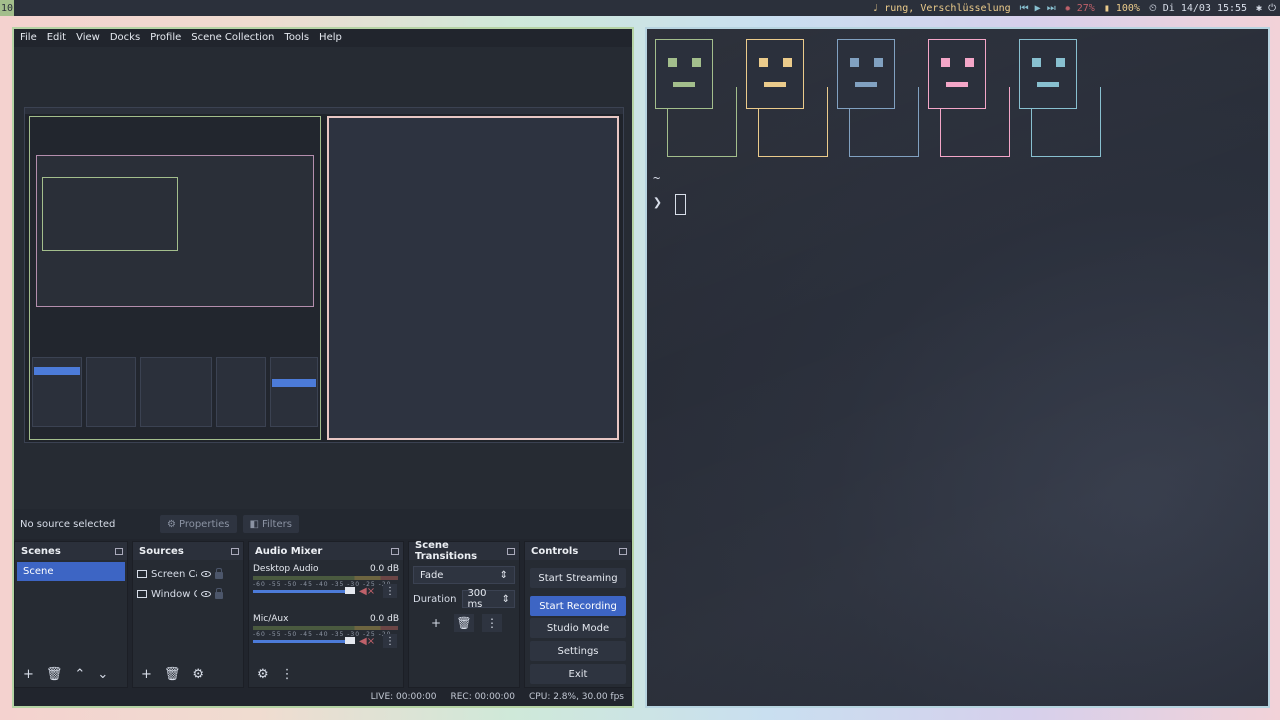 This screenshot has width=1280, height=720. I want to click on duration-spinbox: 300 ms ⇕, so click(488, 599).